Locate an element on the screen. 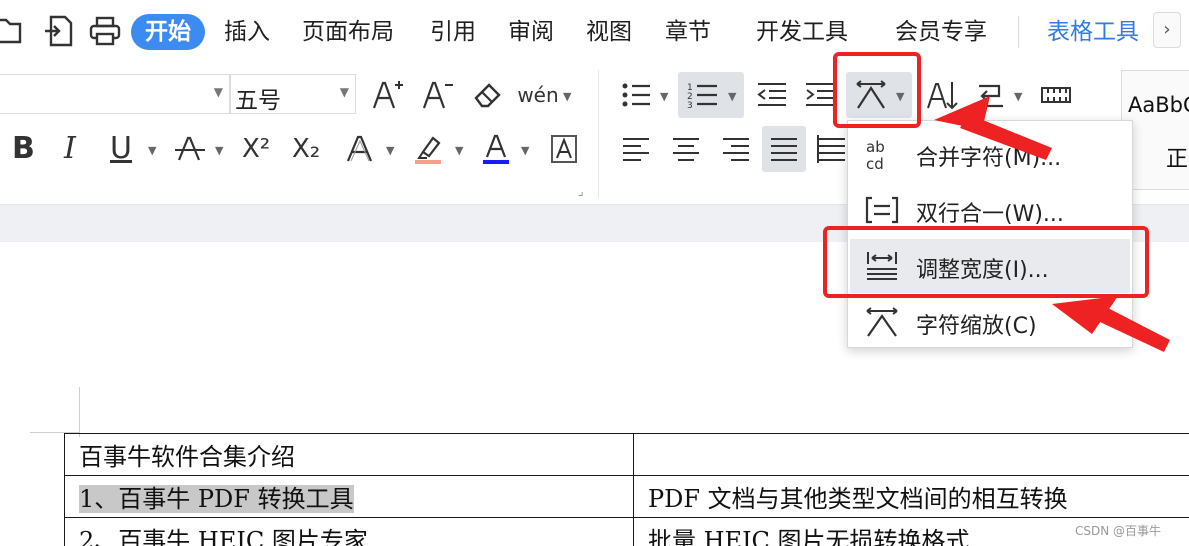 The width and height of the screenshot is (1189, 546). grow-font-icon is located at coordinates (387, 95).